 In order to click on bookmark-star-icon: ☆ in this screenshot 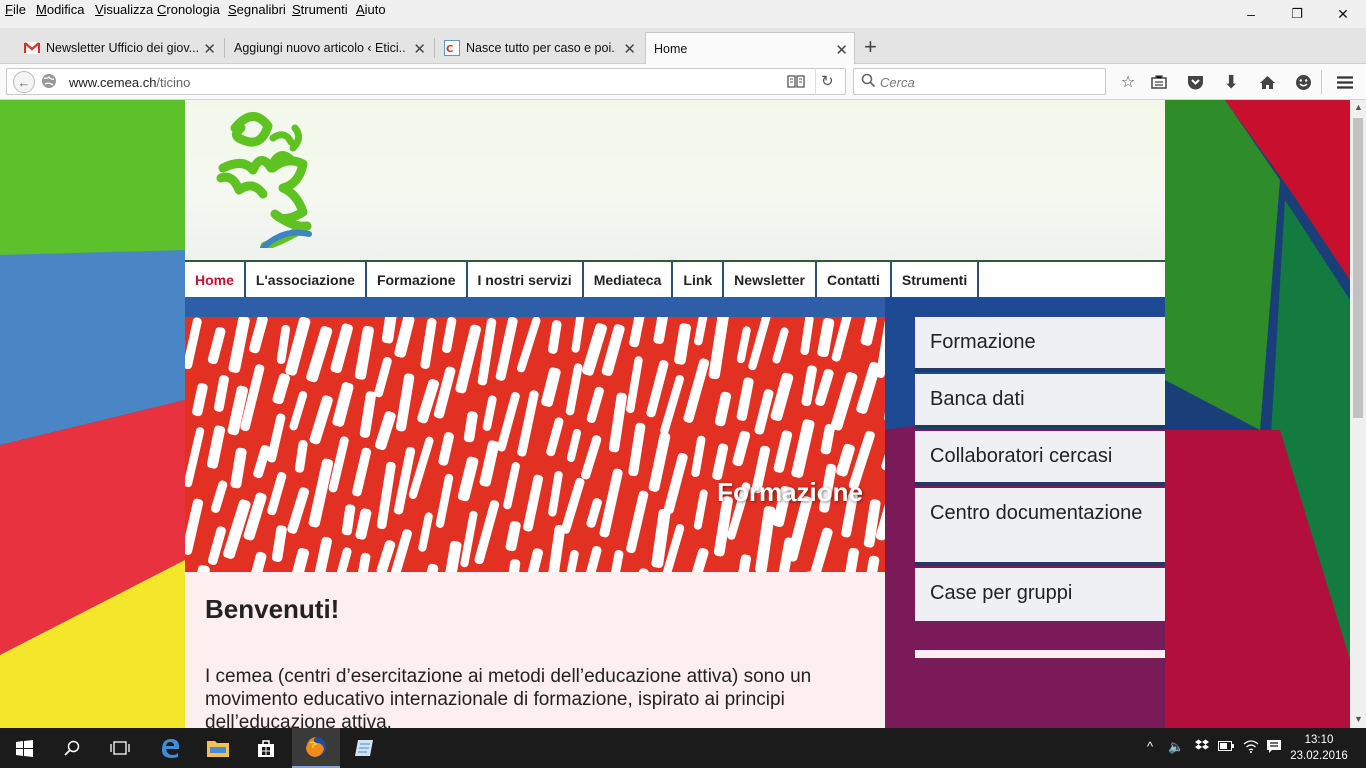, I will do `click(1128, 82)`.